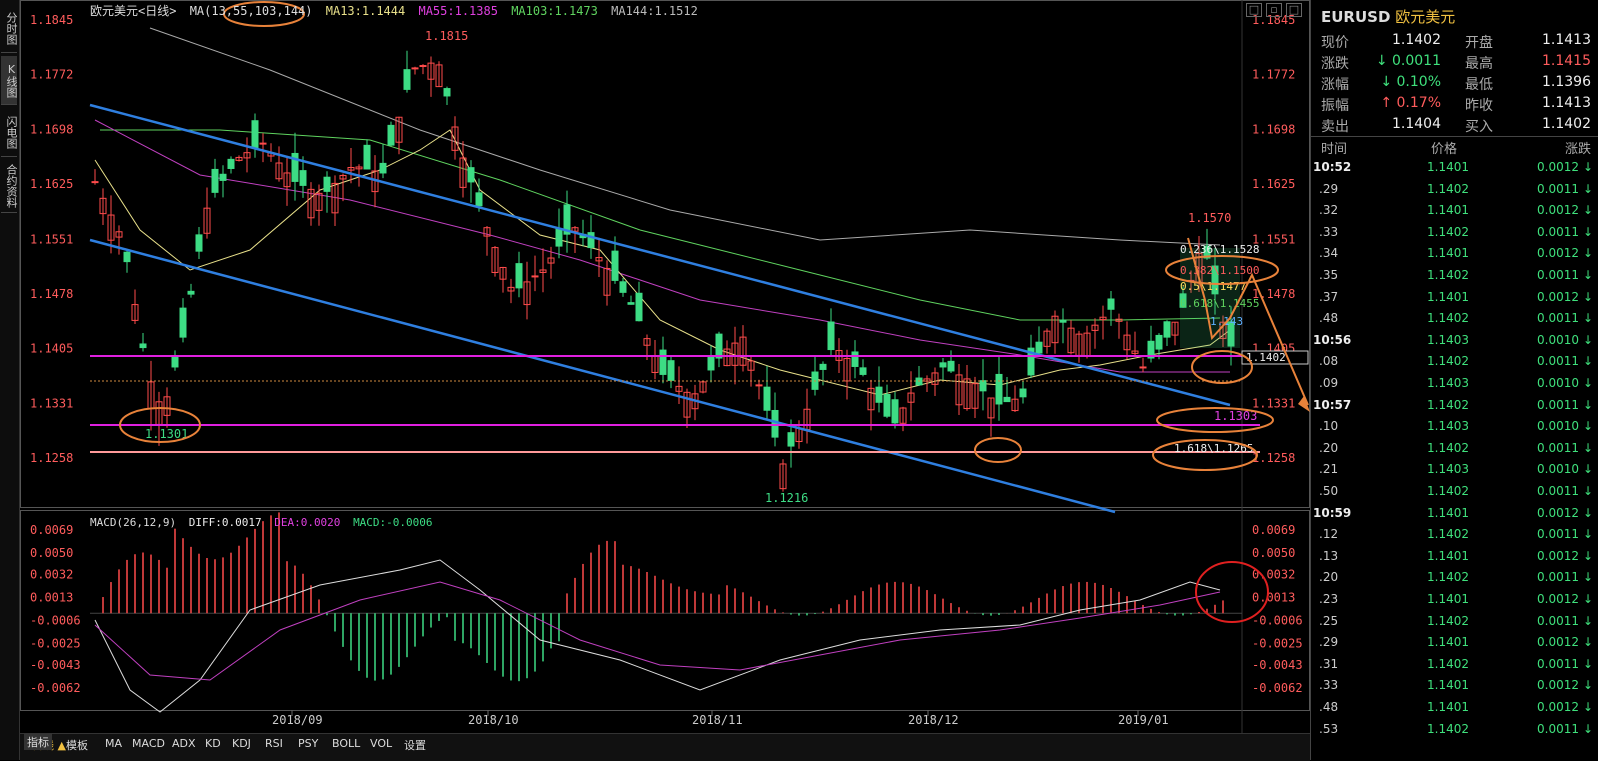  I want to click on tick-row: .29 1.1401 0.0012 ↓, so click(1454, 645).